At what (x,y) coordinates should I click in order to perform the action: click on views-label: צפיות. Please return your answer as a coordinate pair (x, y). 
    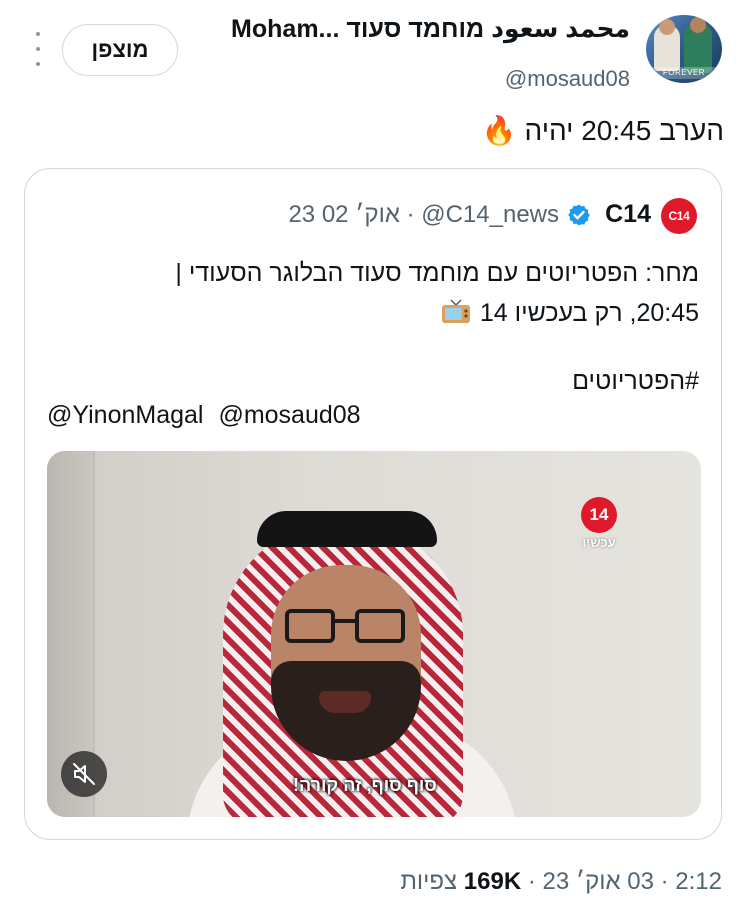
    Looking at the image, I should click on (429, 881).